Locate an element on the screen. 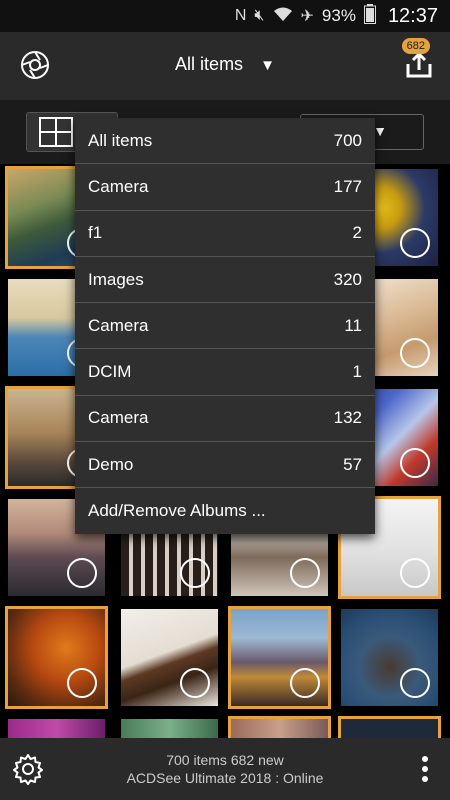  thumbnail-flowers is located at coordinates (56, 727).